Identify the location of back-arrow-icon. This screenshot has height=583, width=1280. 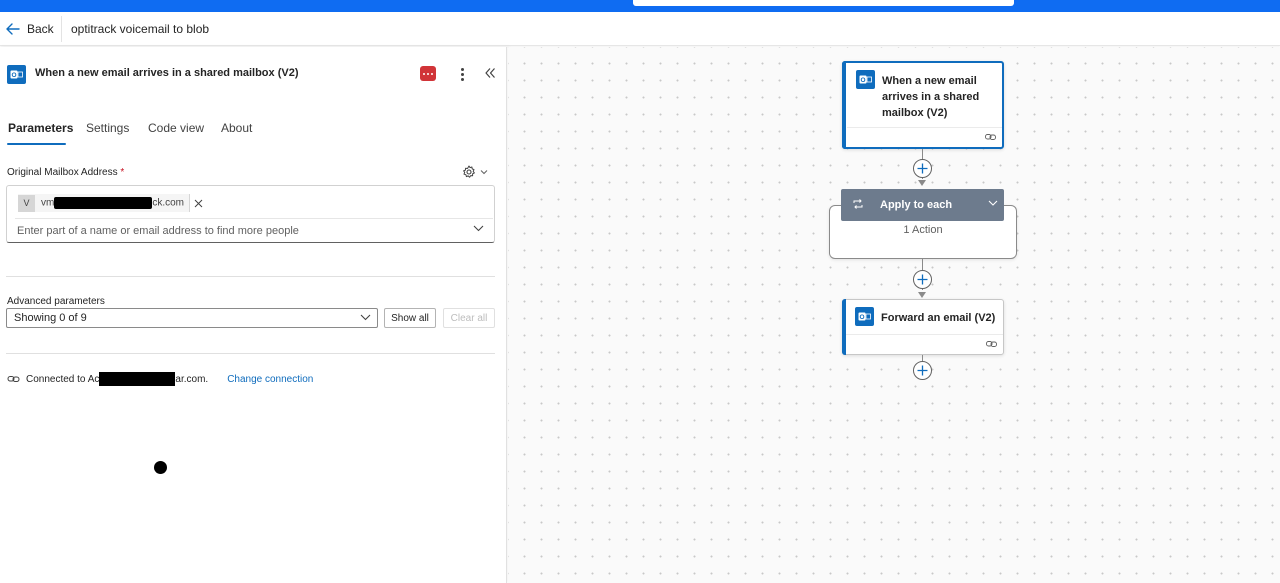
(13, 29).